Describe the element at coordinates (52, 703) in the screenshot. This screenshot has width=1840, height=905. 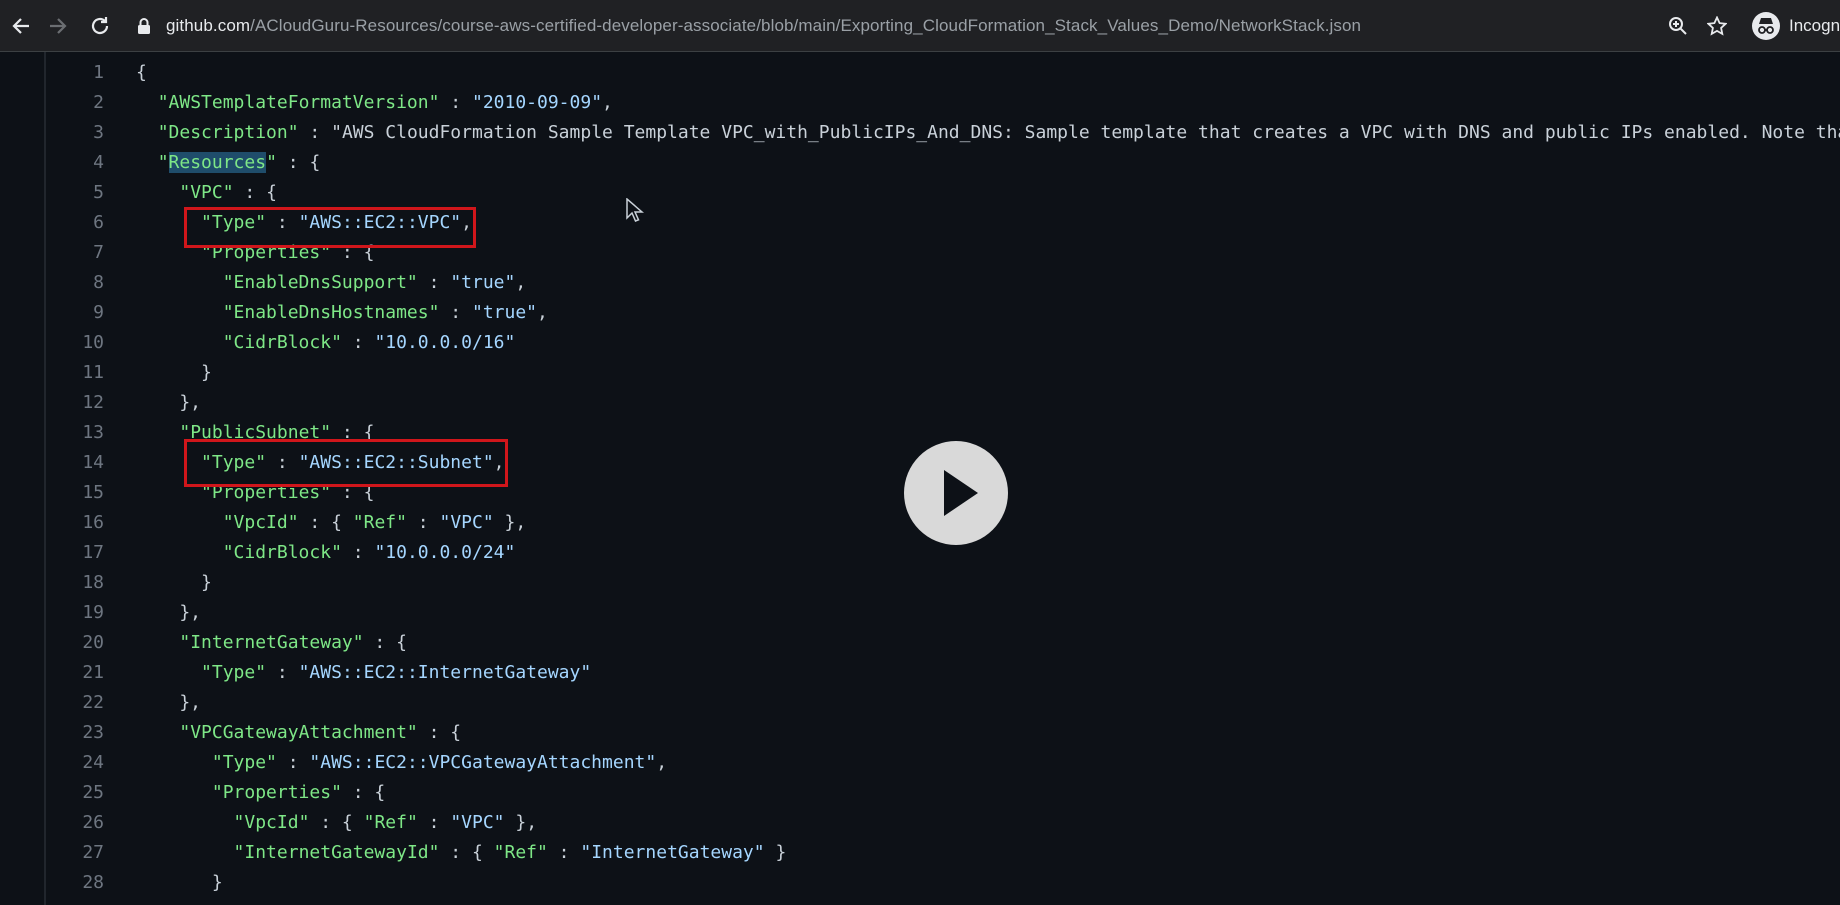
I see `line-number: 22` at that location.